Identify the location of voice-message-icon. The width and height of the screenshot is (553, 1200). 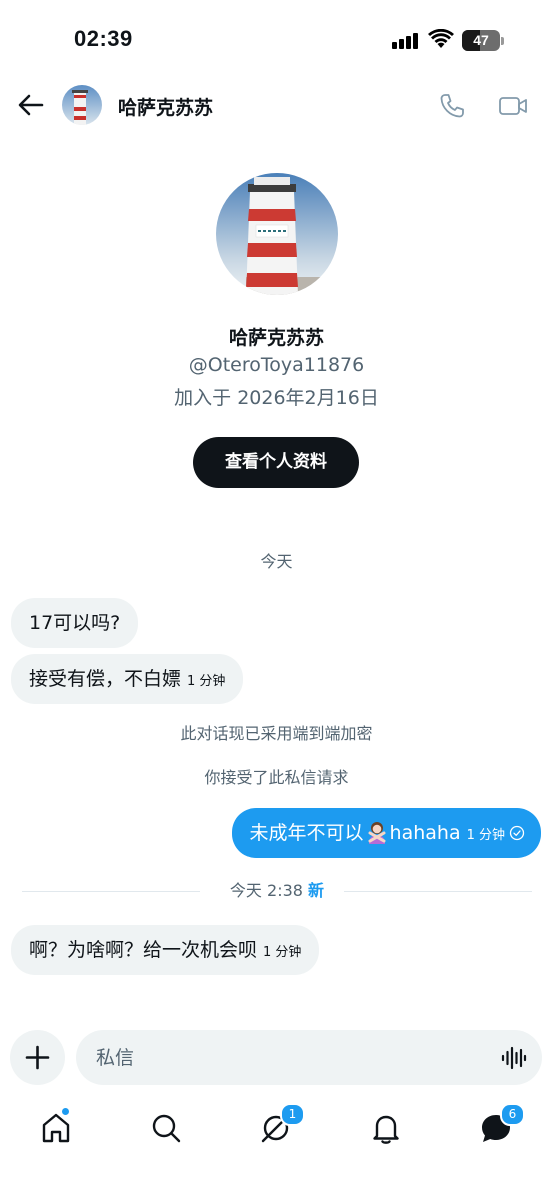
(514, 1058).